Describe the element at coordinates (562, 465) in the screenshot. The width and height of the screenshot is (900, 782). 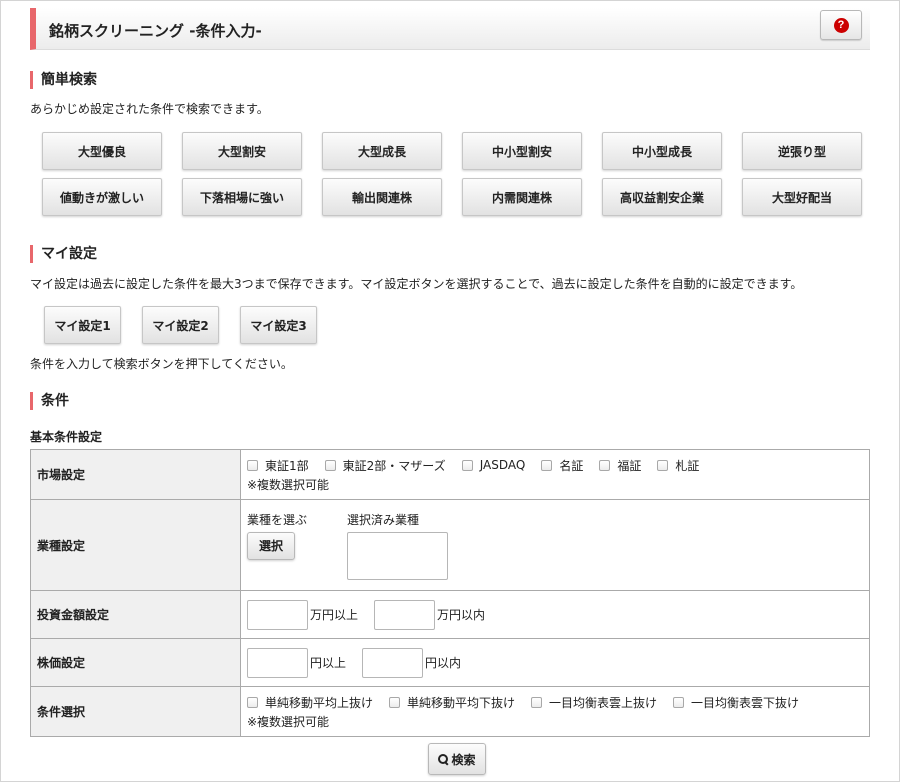
I see `market-option-nagoya: 名証` at that location.